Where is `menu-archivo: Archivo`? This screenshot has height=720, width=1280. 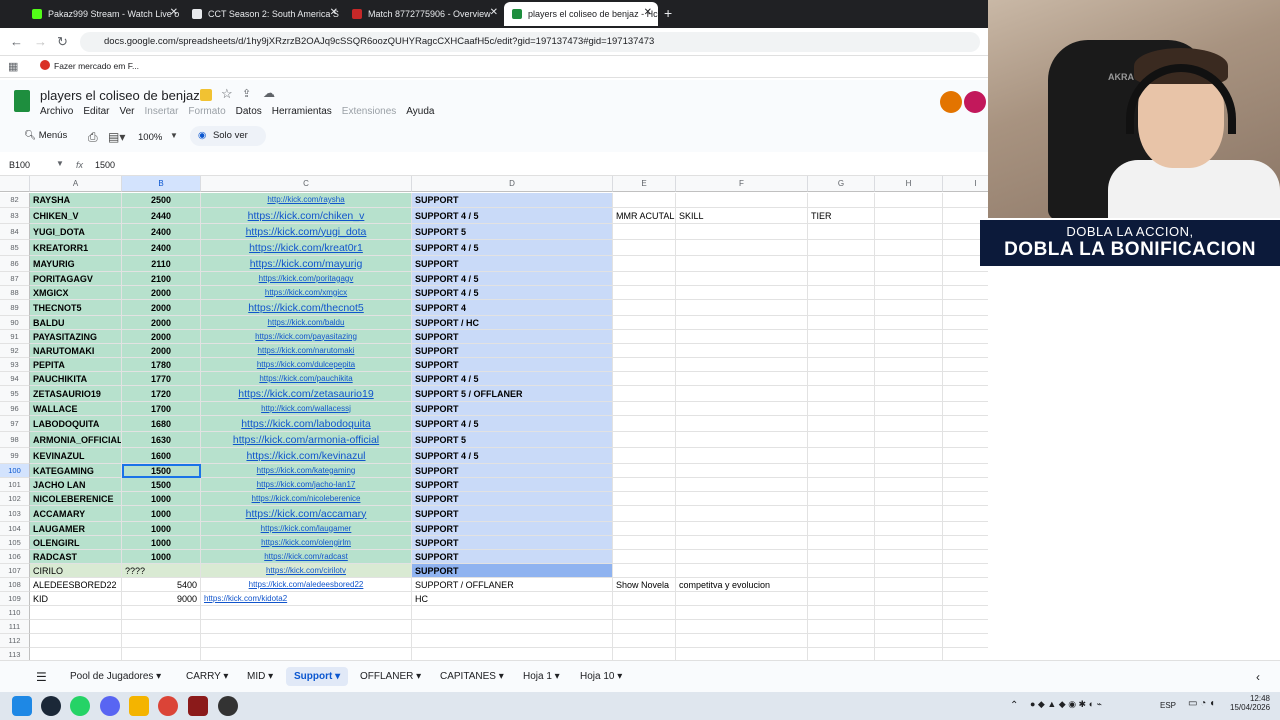 menu-archivo: Archivo is located at coordinates (56, 111).